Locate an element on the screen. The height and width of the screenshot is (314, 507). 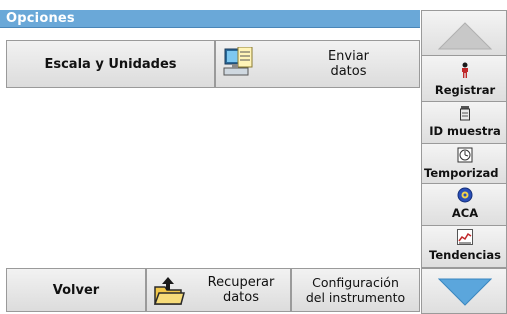
instrument-config-label: Configuración del instrumento is located at coordinates (355, 290).